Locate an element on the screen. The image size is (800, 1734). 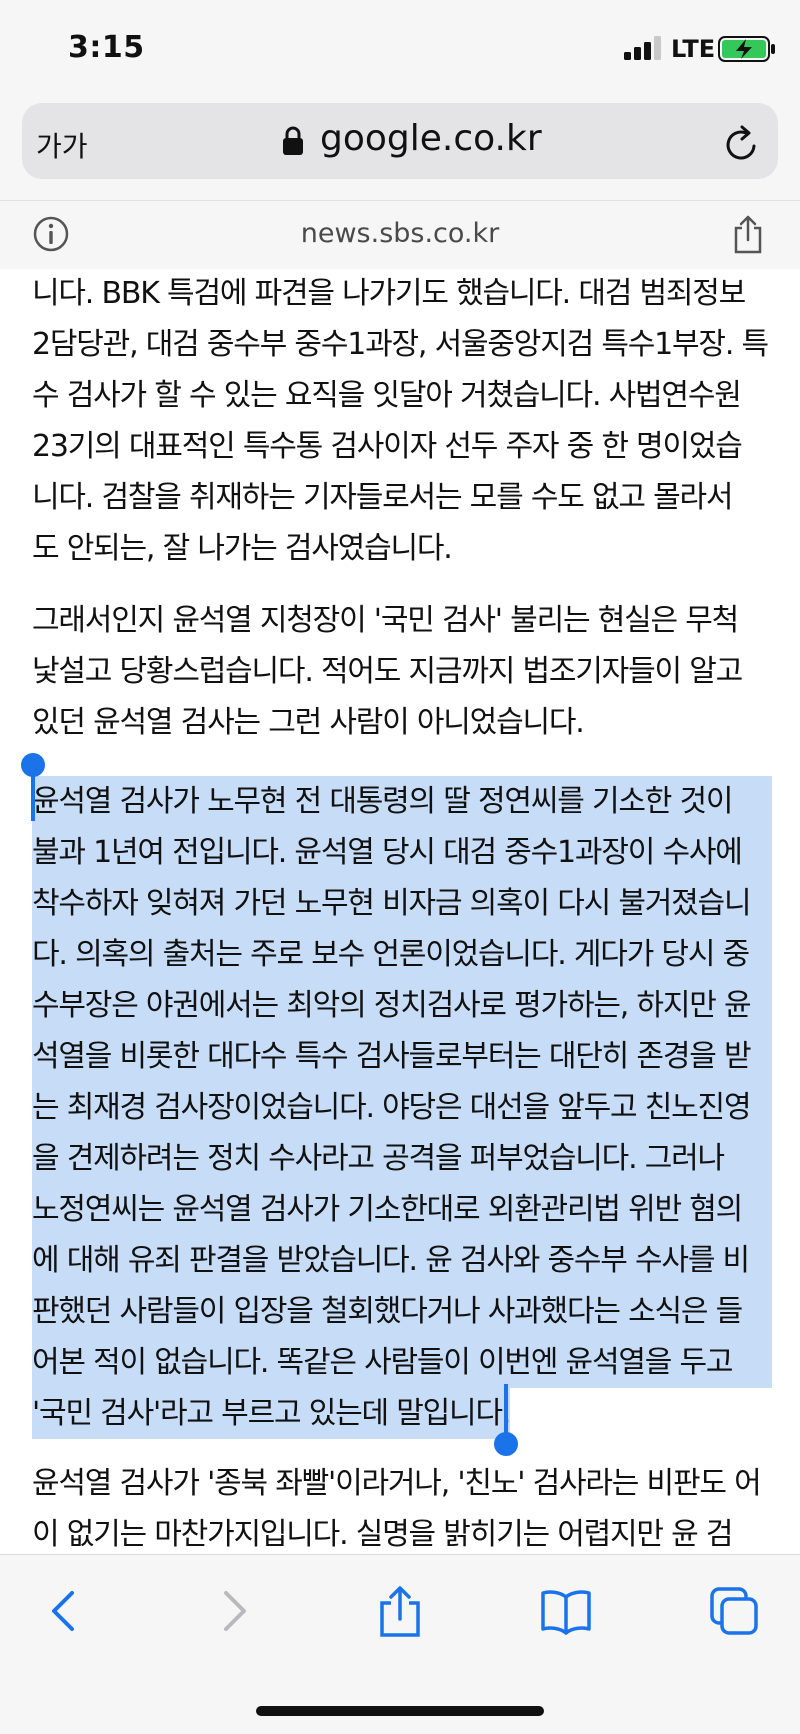
text-line: 착수하자 잊혀져 가던 노무현 비자금 의혹이 다시 불거졌습니 is located at coordinates (402, 903).